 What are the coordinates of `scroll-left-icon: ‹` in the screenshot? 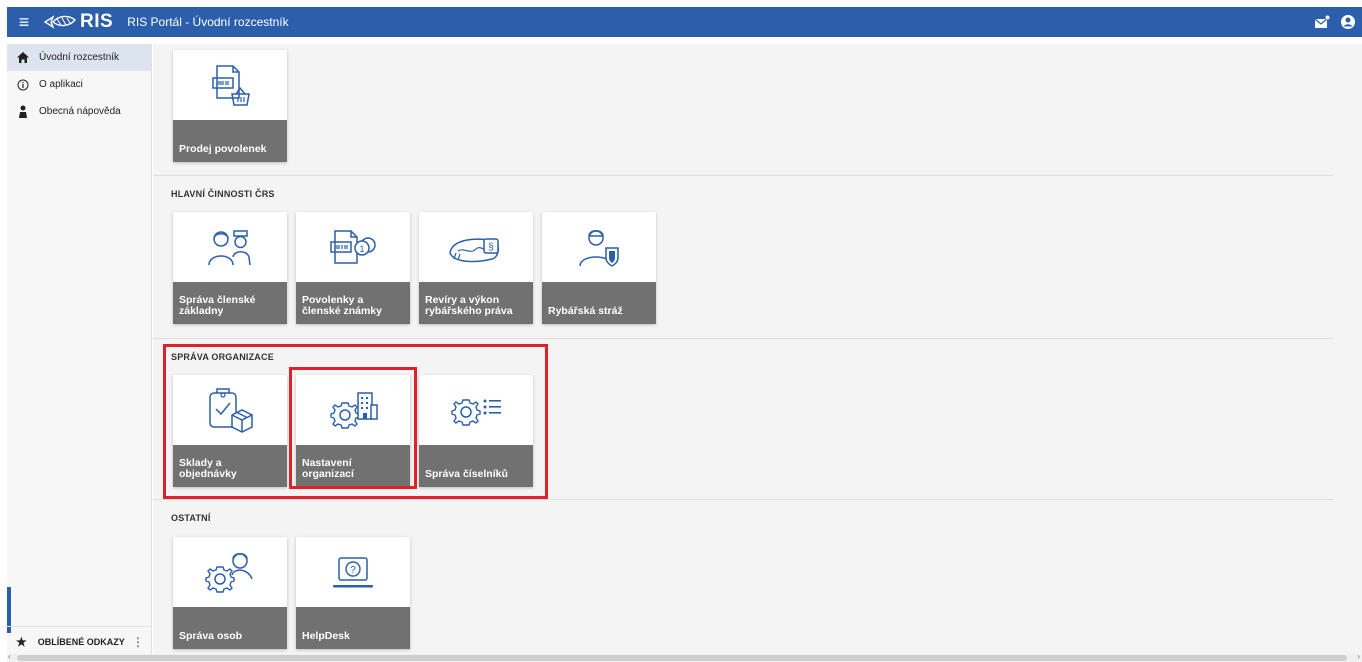 It's located at (9, 656).